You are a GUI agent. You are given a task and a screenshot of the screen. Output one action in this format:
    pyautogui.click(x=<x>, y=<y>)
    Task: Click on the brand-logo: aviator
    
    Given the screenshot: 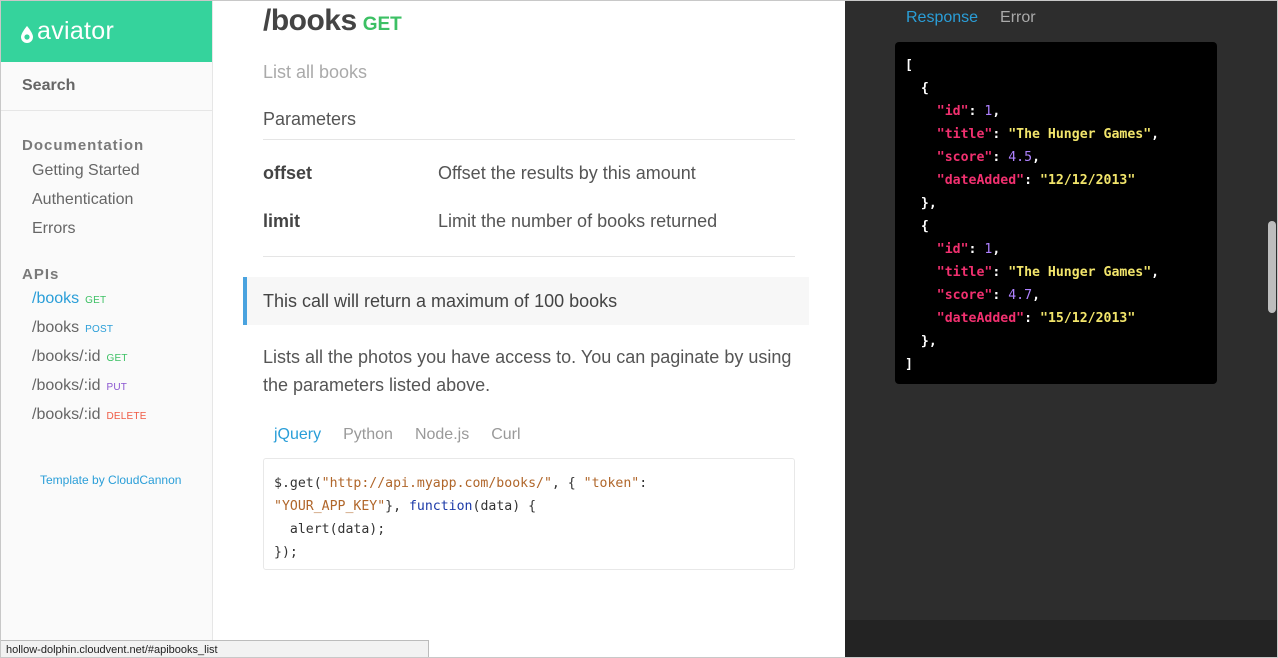 What is the action you would take?
    pyautogui.click(x=106, y=31)
    